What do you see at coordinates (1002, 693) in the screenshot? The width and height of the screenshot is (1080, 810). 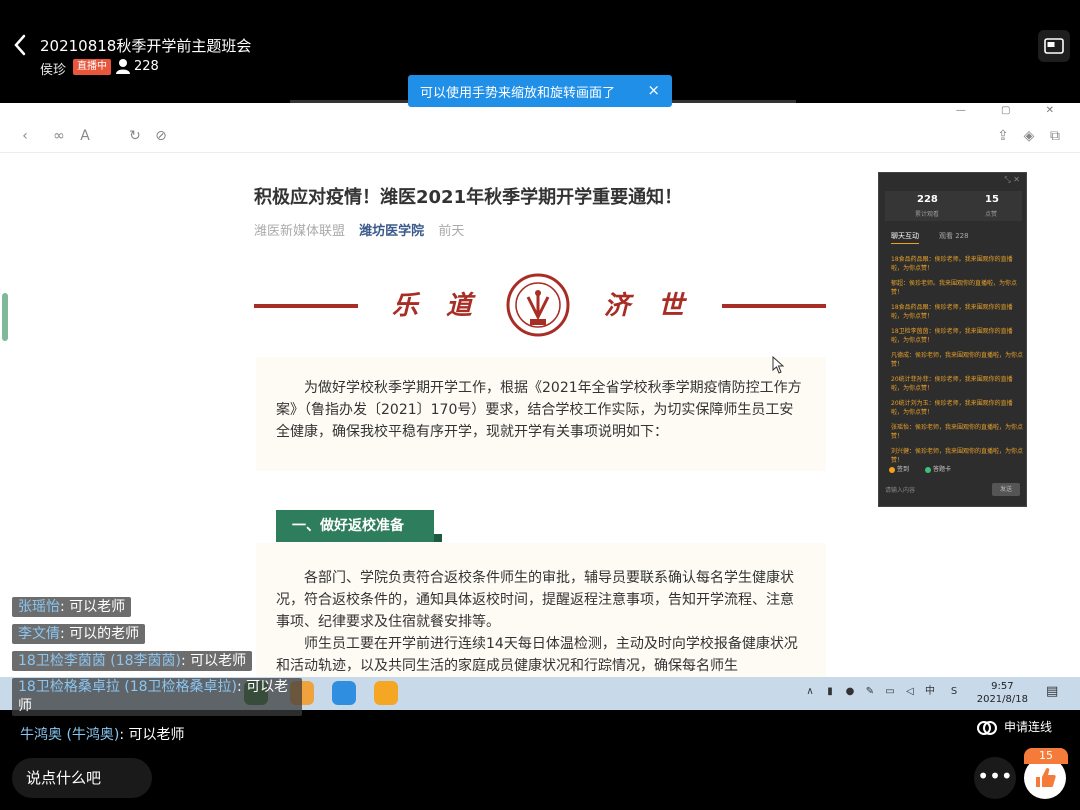 I see `taskbar-clock: 9:57 2021/8/18` at bounding box center [1002, 693].